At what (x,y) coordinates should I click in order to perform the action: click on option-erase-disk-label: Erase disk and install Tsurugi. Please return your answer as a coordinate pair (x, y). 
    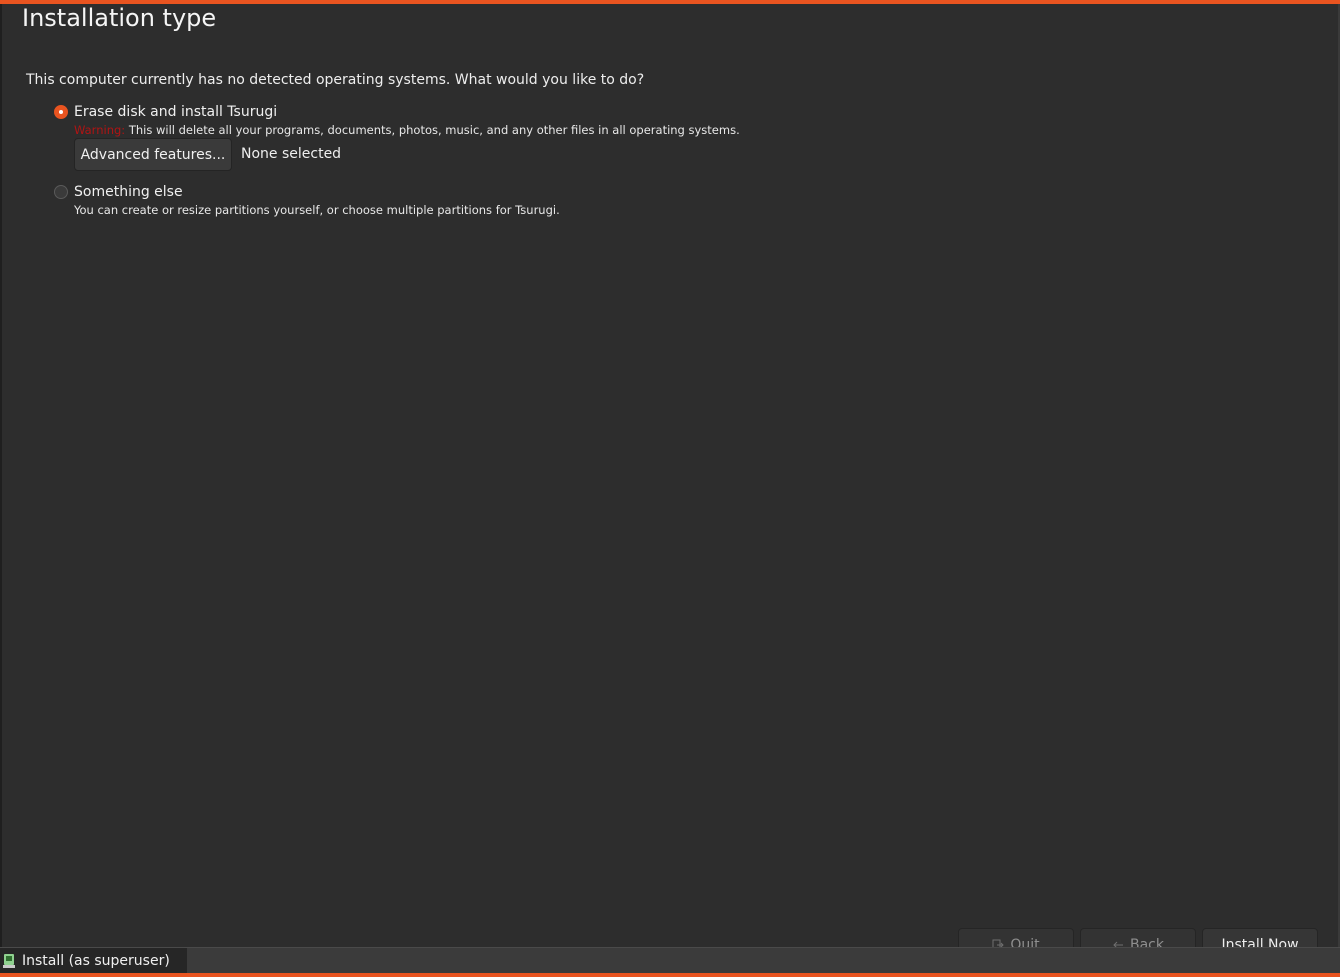
    Looking at the image, I should click on (176, 112).